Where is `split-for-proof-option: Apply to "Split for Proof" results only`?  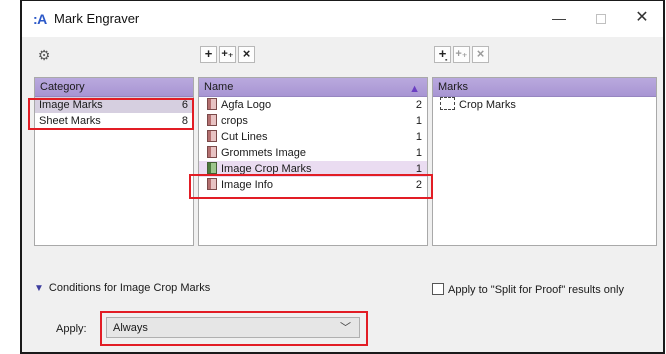
split-for-proof-option: Apply to "Split for Proof" results only is located at coordinates (528, 289).